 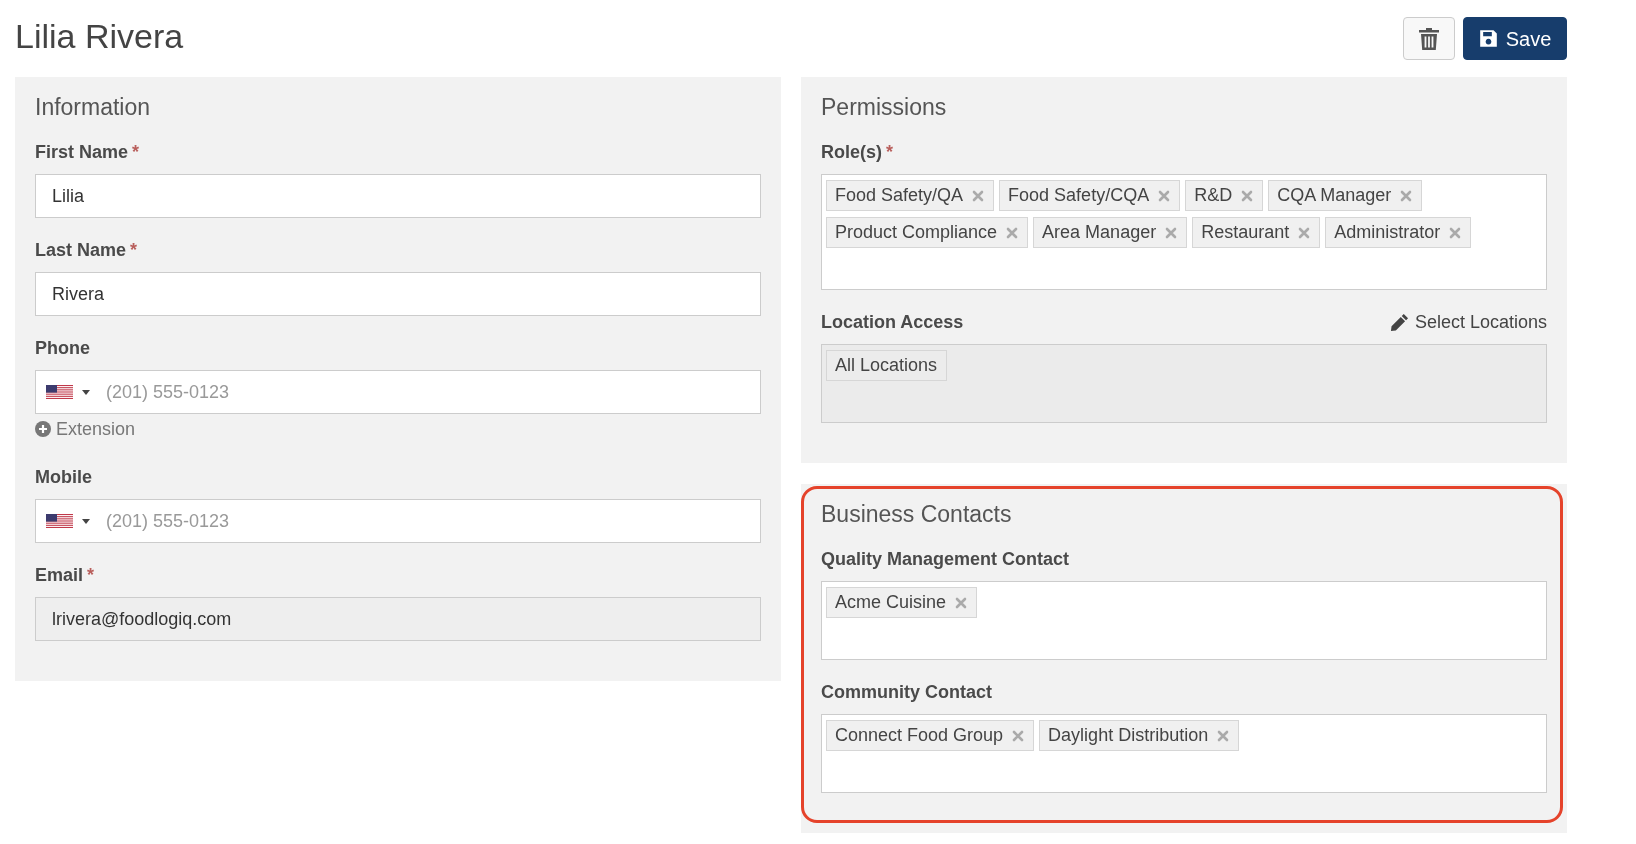 I want to click on save-button: Save, so click(x=1515, y=38).